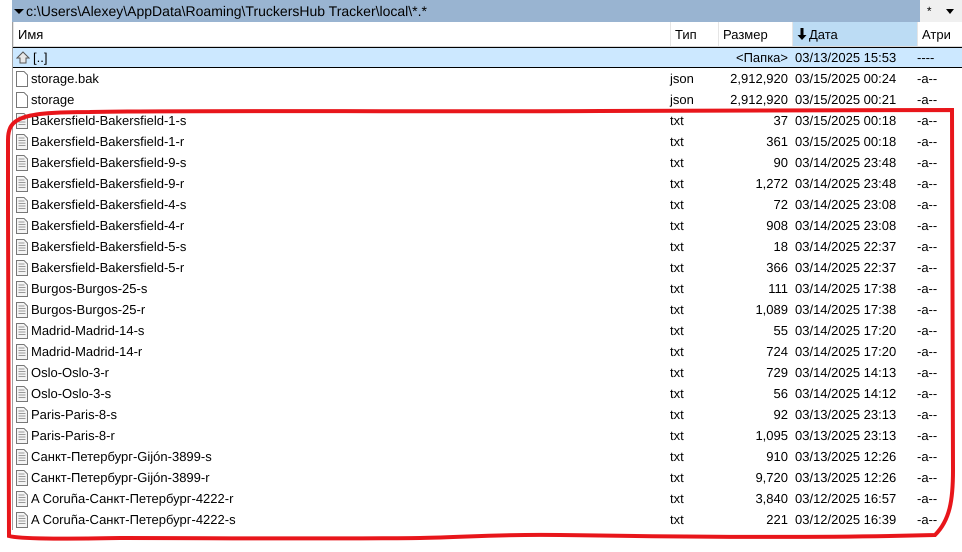 This screenshot has height=552, width=962. What do you see at coordinates (777, 141) in the screenshot?
I see `file-size: 361` at bounding box center [777, 141].